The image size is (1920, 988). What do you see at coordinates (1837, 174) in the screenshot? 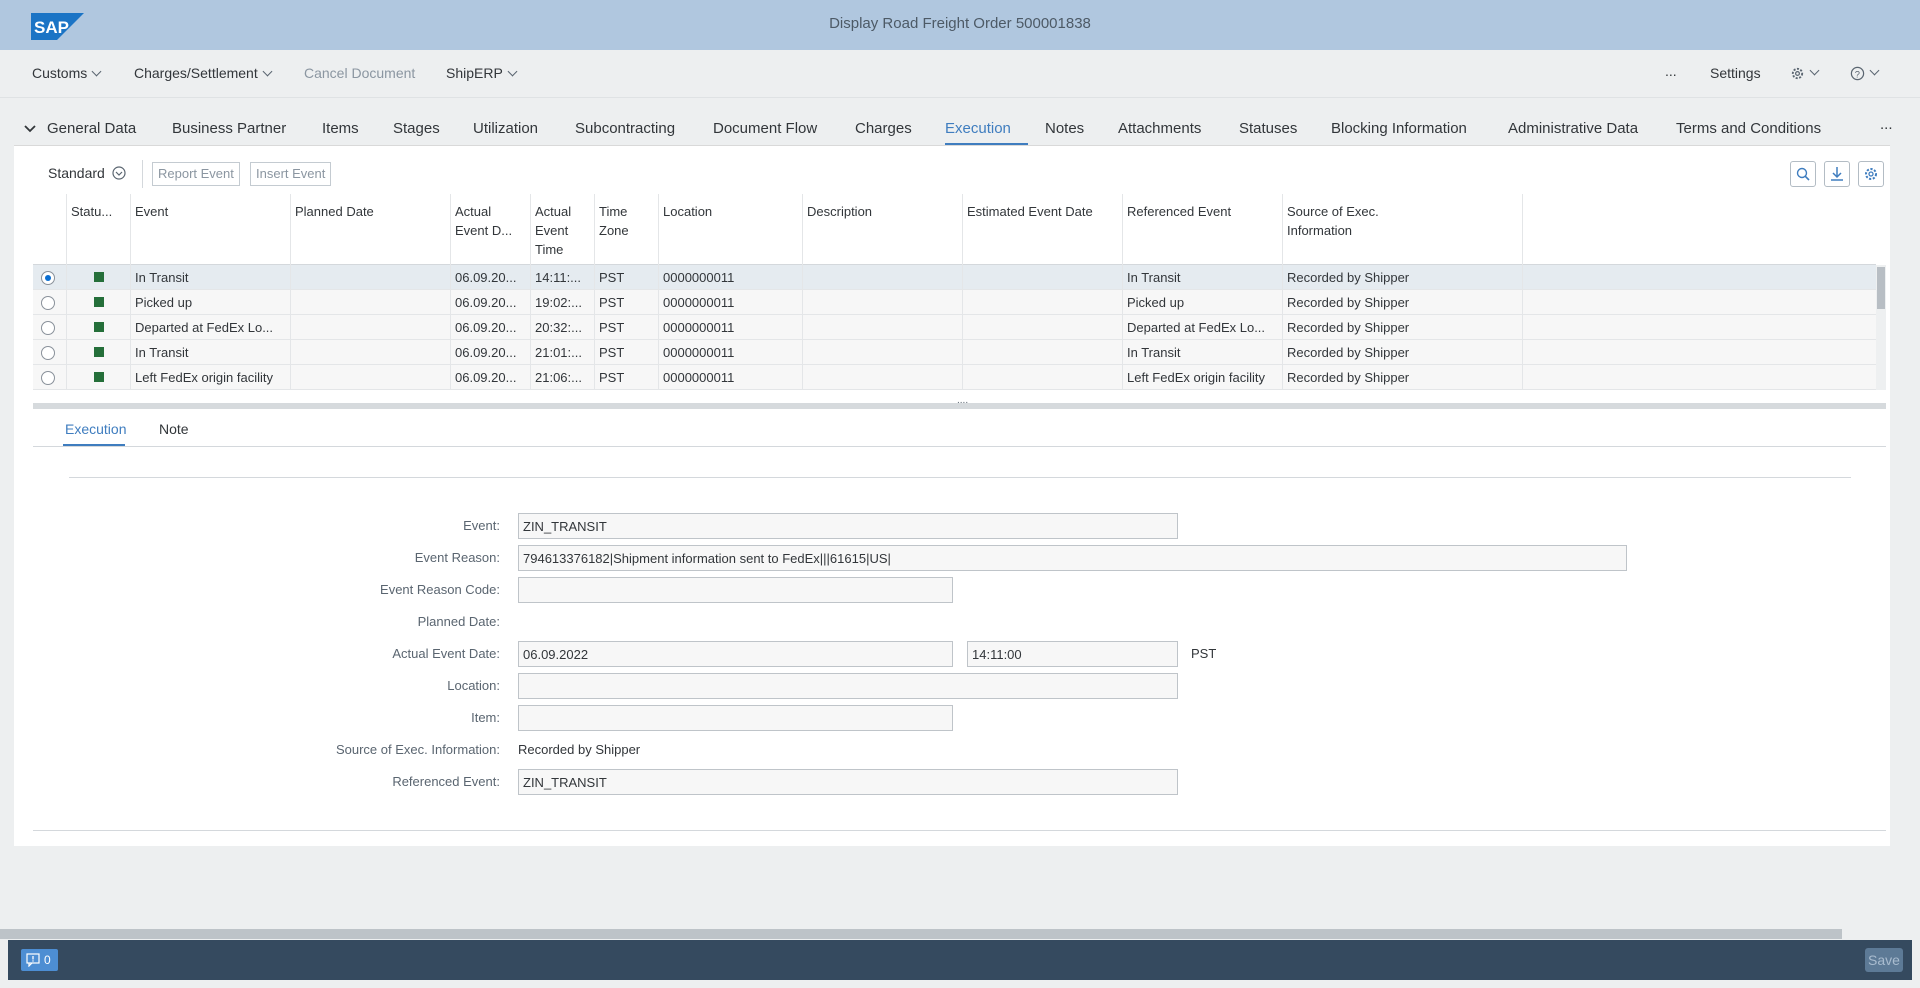
I see `table-export-button` at bounding box center [1837, 174].